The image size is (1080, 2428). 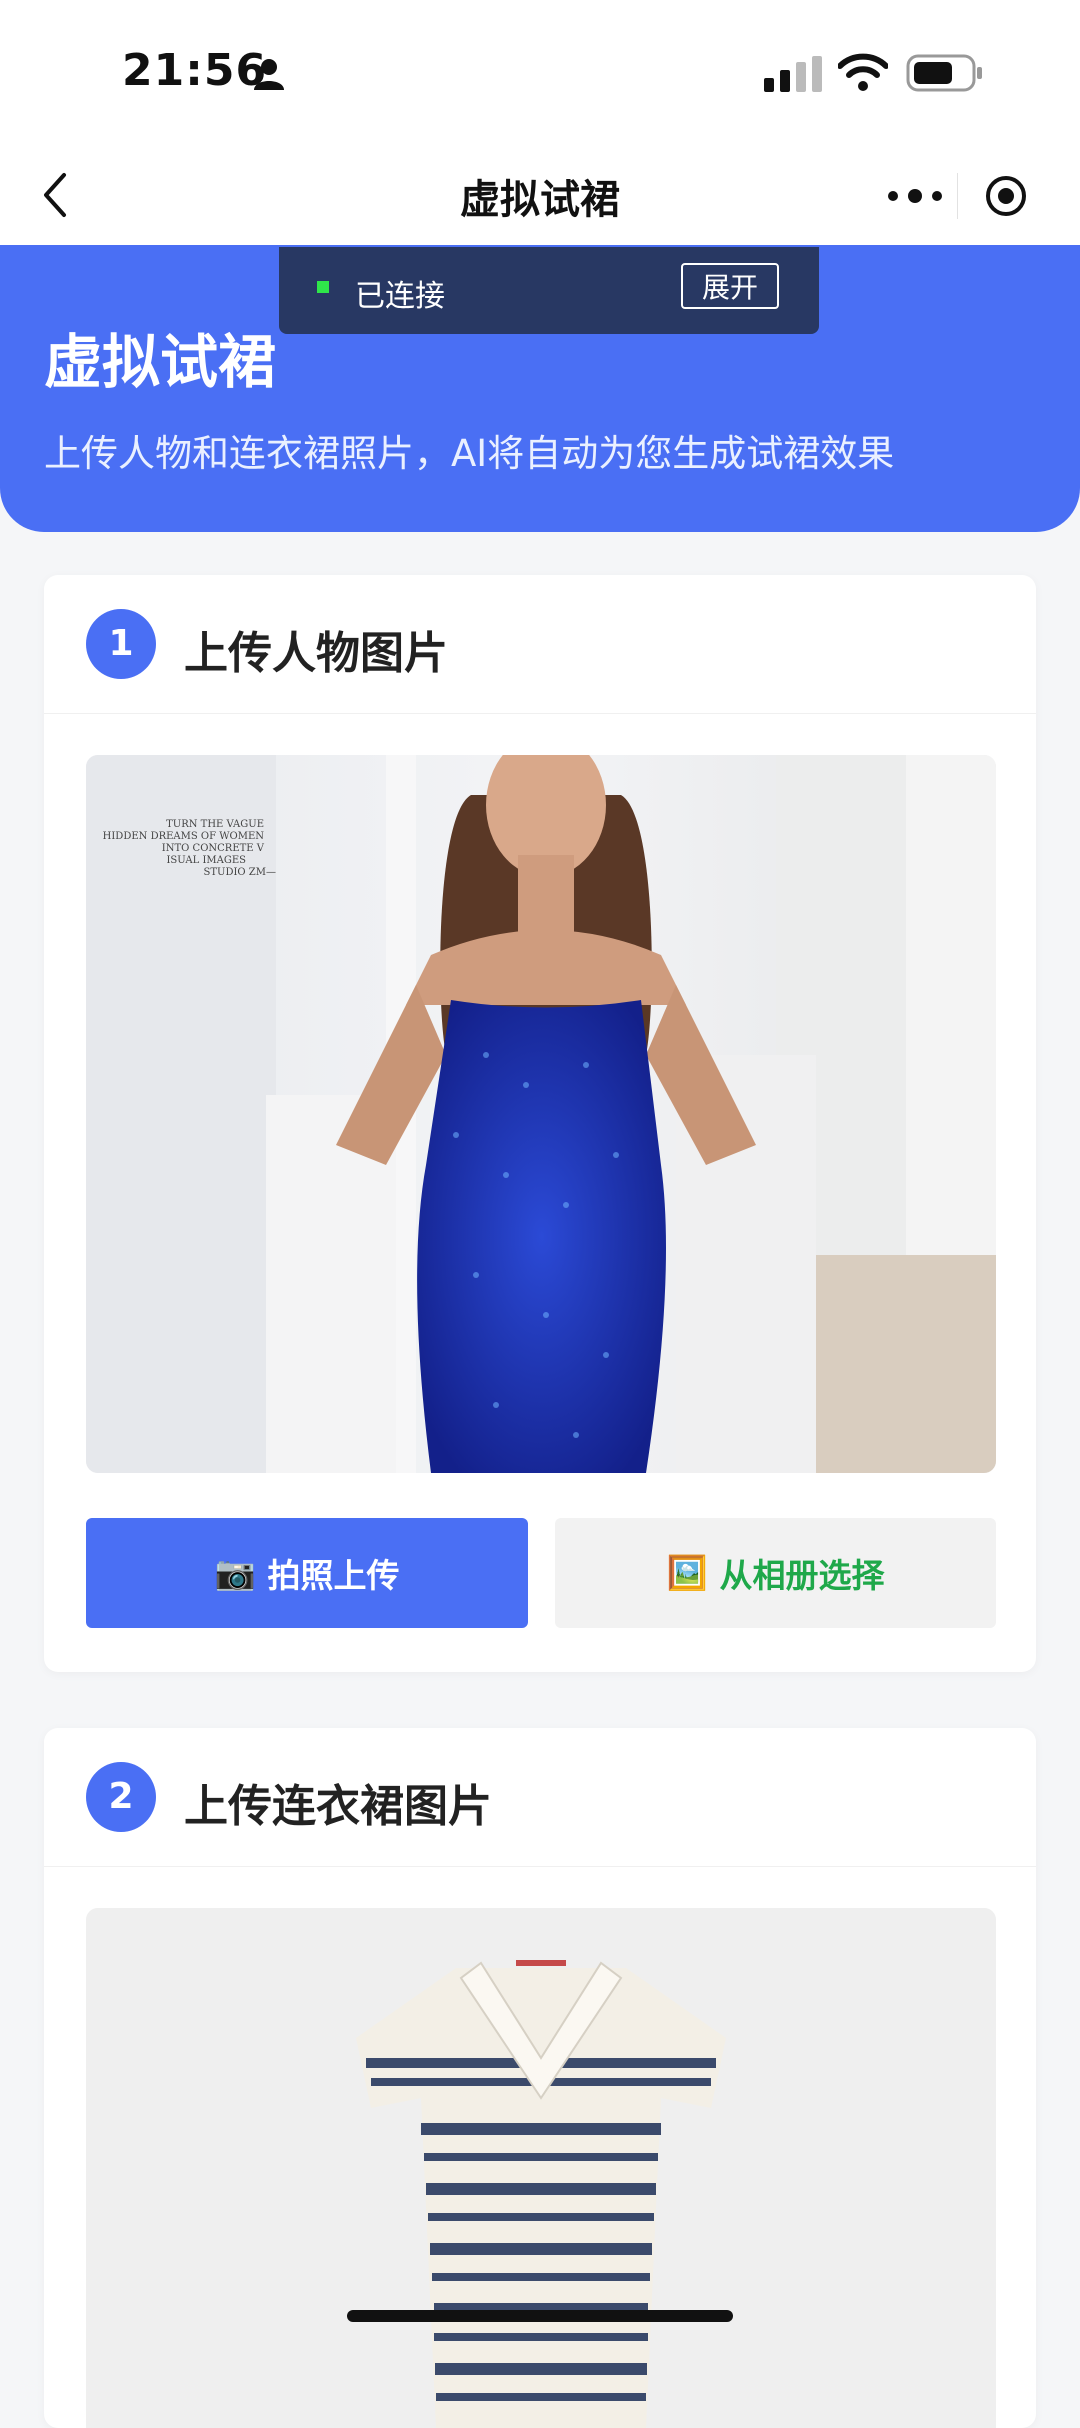 I want to click on more-icon, so click(x=927, y=196).